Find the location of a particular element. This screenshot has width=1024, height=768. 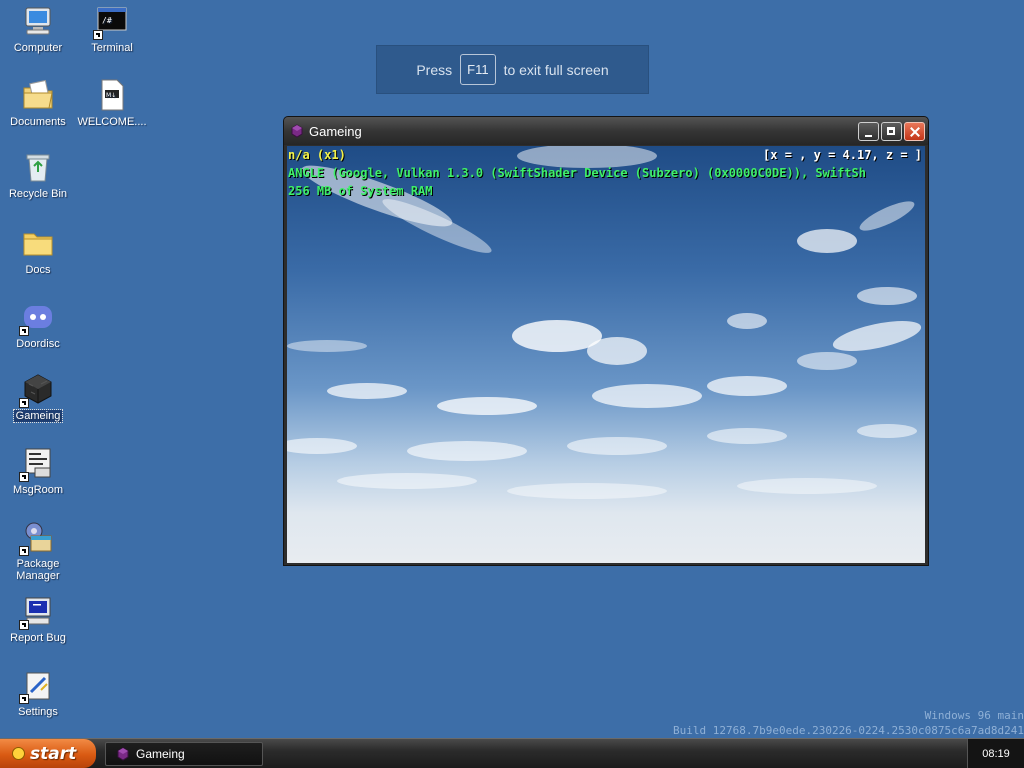

taskbar-item-gameing: Gameing is located at coordinates (184, 754).